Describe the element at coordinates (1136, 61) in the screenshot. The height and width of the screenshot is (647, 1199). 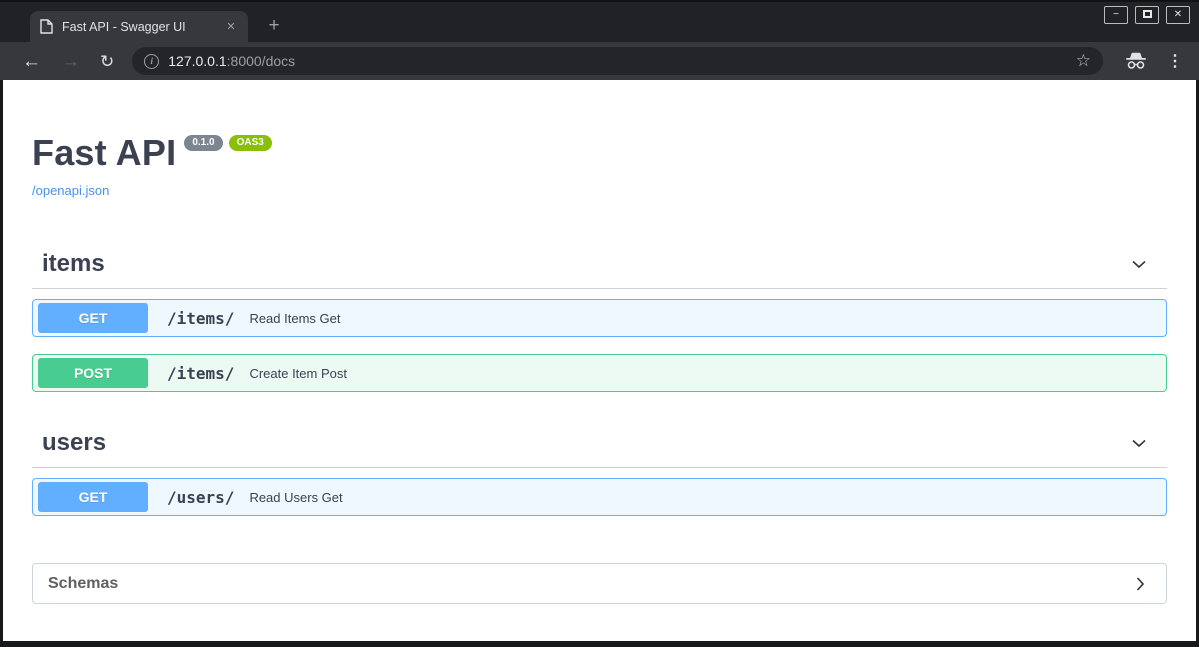
I see `incognito-icon` at that location.